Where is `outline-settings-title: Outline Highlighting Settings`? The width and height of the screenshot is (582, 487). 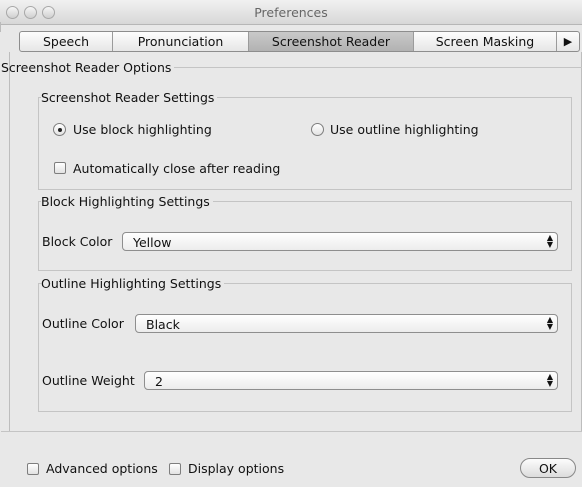
outline-settings-title: Outline Highlighting Settings is located at coordinates (131, 283).